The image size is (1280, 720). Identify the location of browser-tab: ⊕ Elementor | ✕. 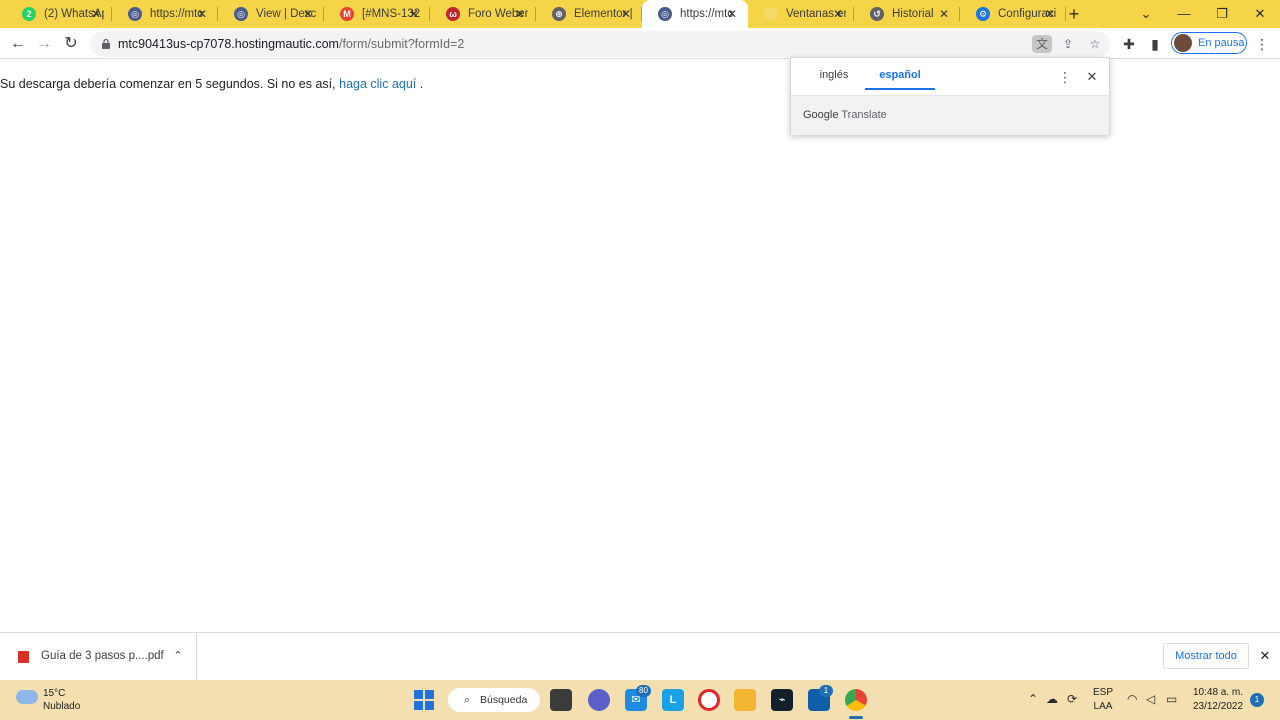
(589, 14).